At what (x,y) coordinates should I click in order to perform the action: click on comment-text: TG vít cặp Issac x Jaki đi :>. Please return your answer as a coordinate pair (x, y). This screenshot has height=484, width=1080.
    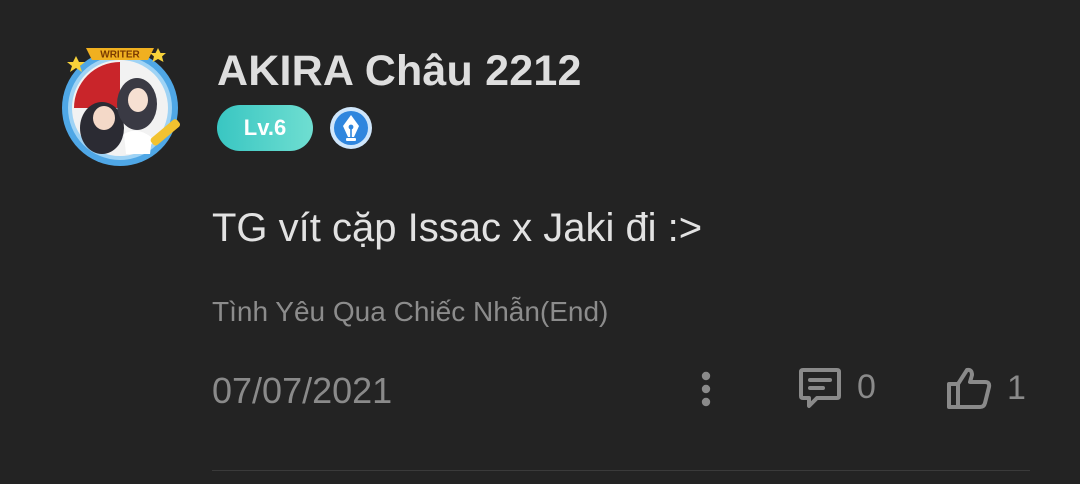
    Looking at the image, I should click on (457, 228).